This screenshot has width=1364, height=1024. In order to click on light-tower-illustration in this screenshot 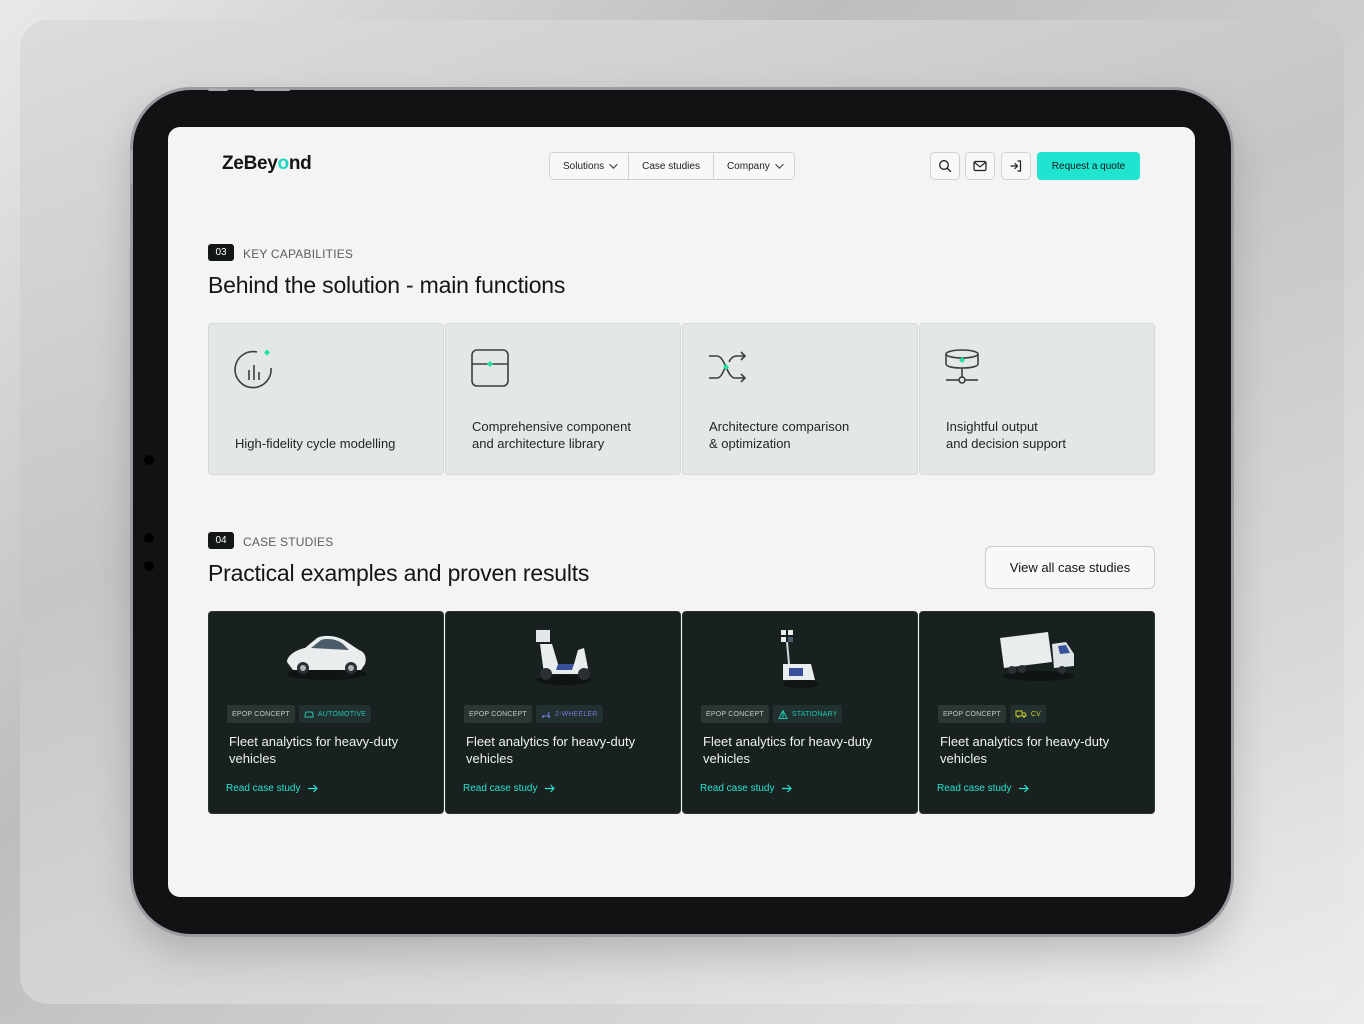, I will do `click(800, 659)`.